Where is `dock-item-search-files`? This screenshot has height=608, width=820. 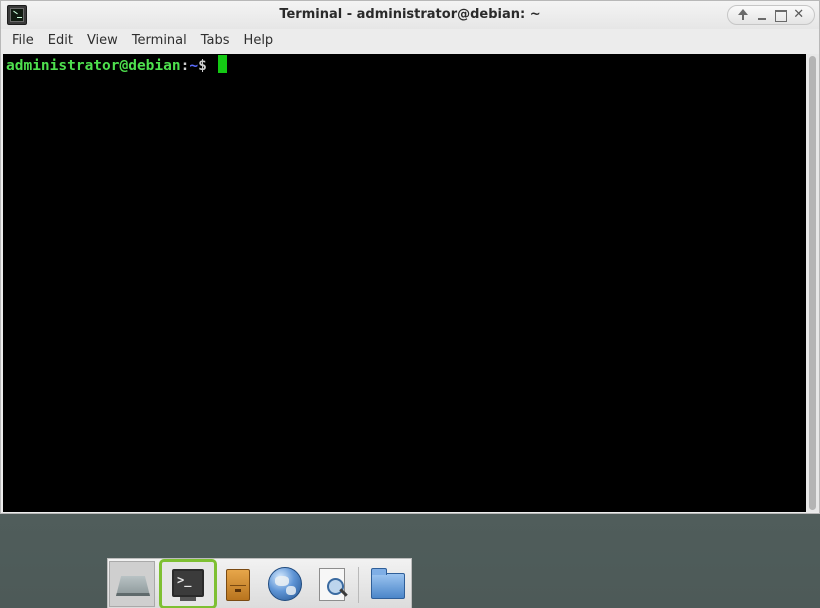
dock-item-search-files is located at coordinates (333, 584).